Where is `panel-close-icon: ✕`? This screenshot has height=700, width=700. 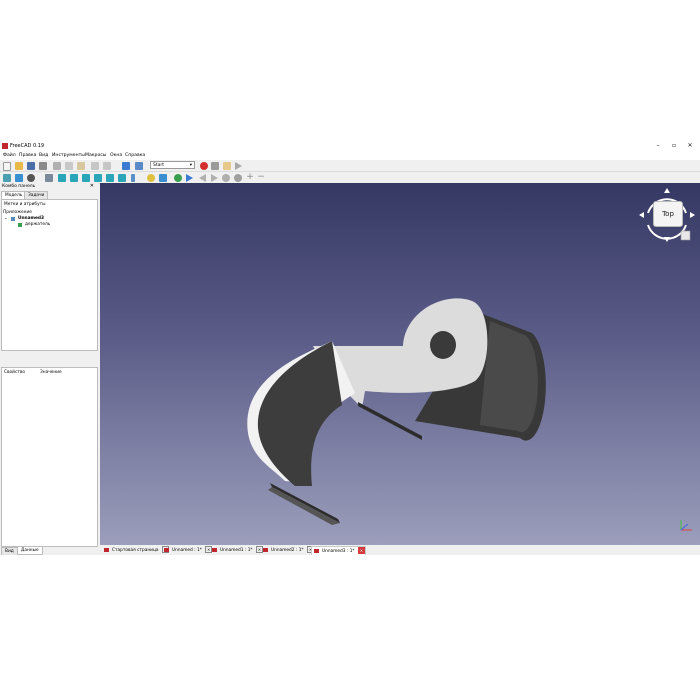 panel-close-icon: ✕ is located at coordinates (92, 186).